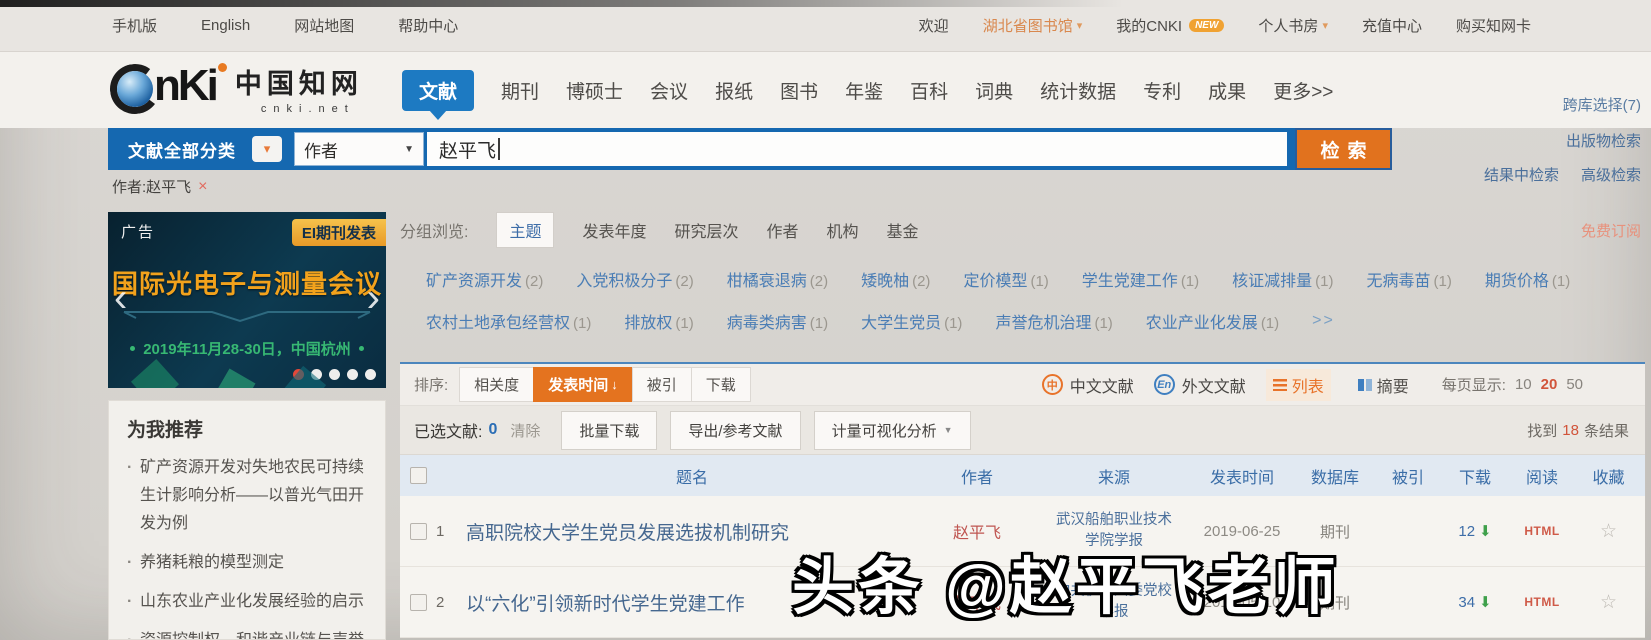 This screenshot has width=1651, height=640. I want to click on my-cnki-link: 我的CNKI NEW, so click(1170, 25).